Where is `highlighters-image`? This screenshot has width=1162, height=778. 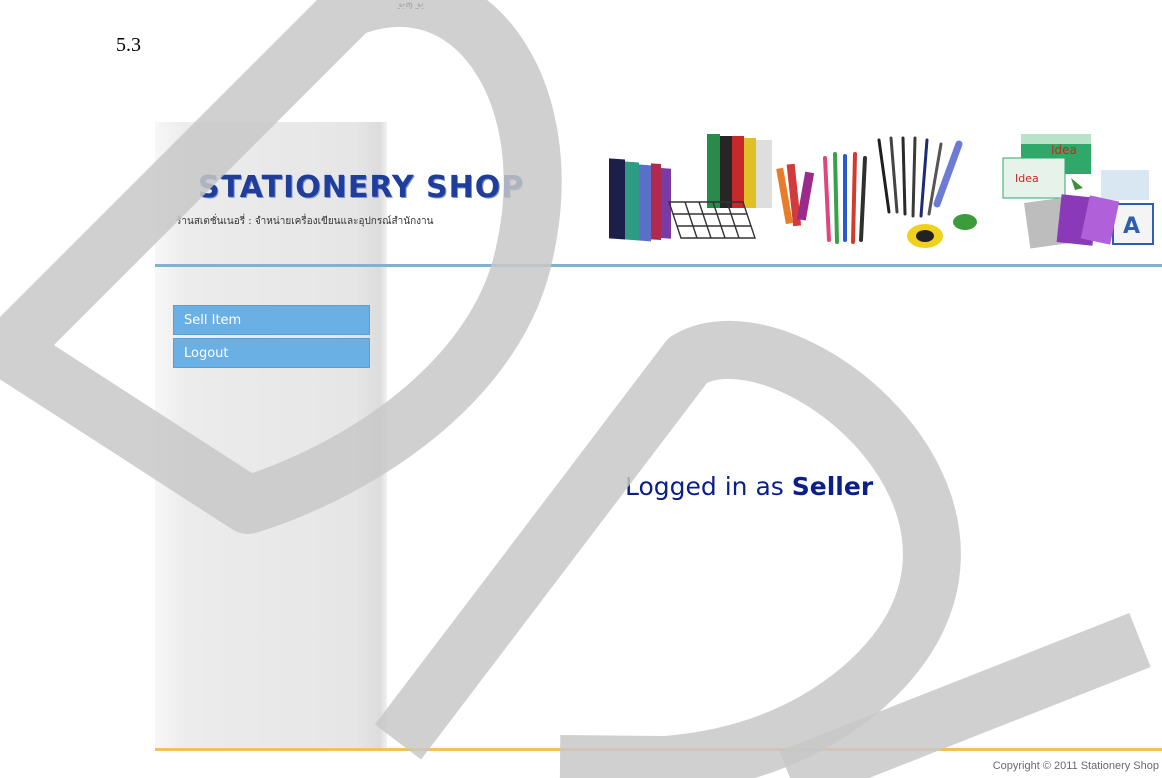
highlighters-image is located at coordinates (795, 195).